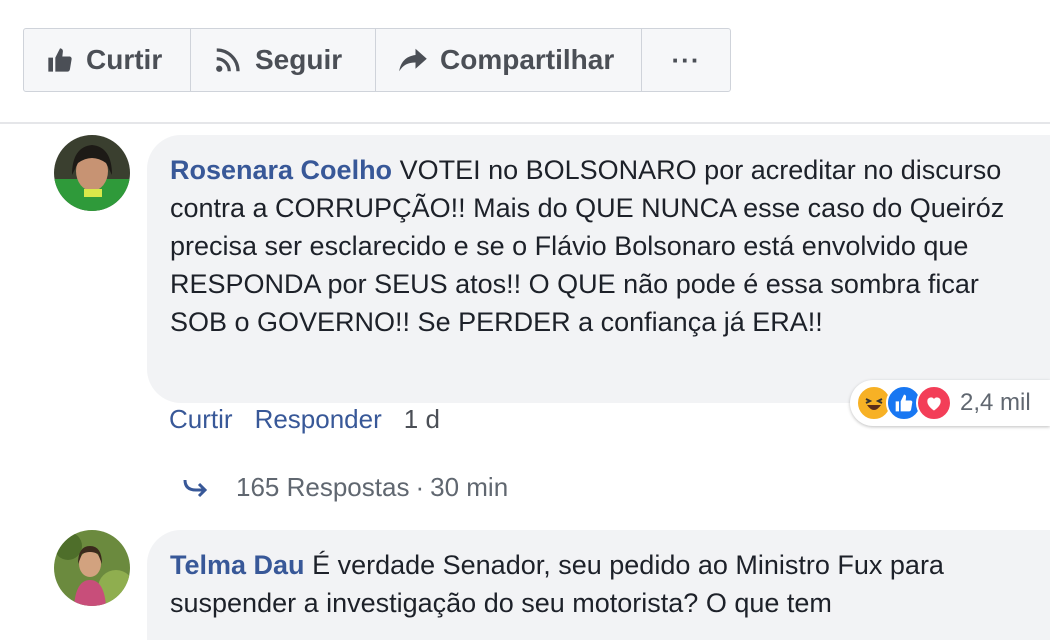 Image resolution: width=1050 pixels, height=640 pixels. Describe the element at coordinates (322, 487) in the screenshot. I see `replies-count: 165 Respostas` at that location.